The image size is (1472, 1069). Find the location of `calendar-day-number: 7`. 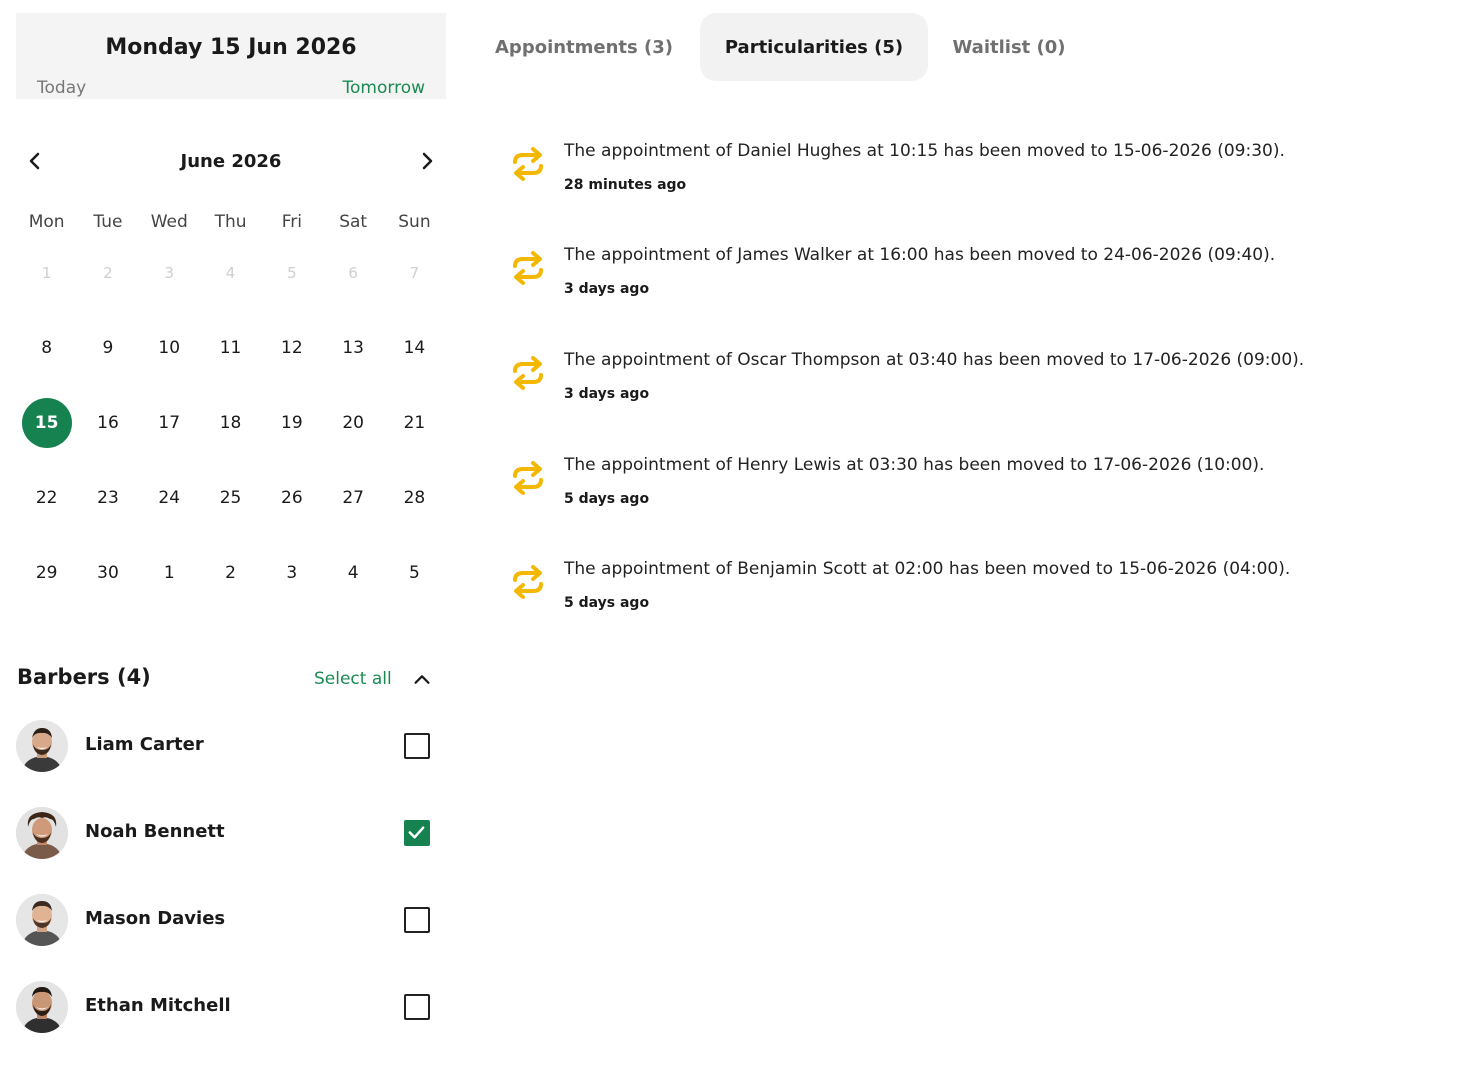

calendar-day-number: 7 is located at coordinates (414, 272).